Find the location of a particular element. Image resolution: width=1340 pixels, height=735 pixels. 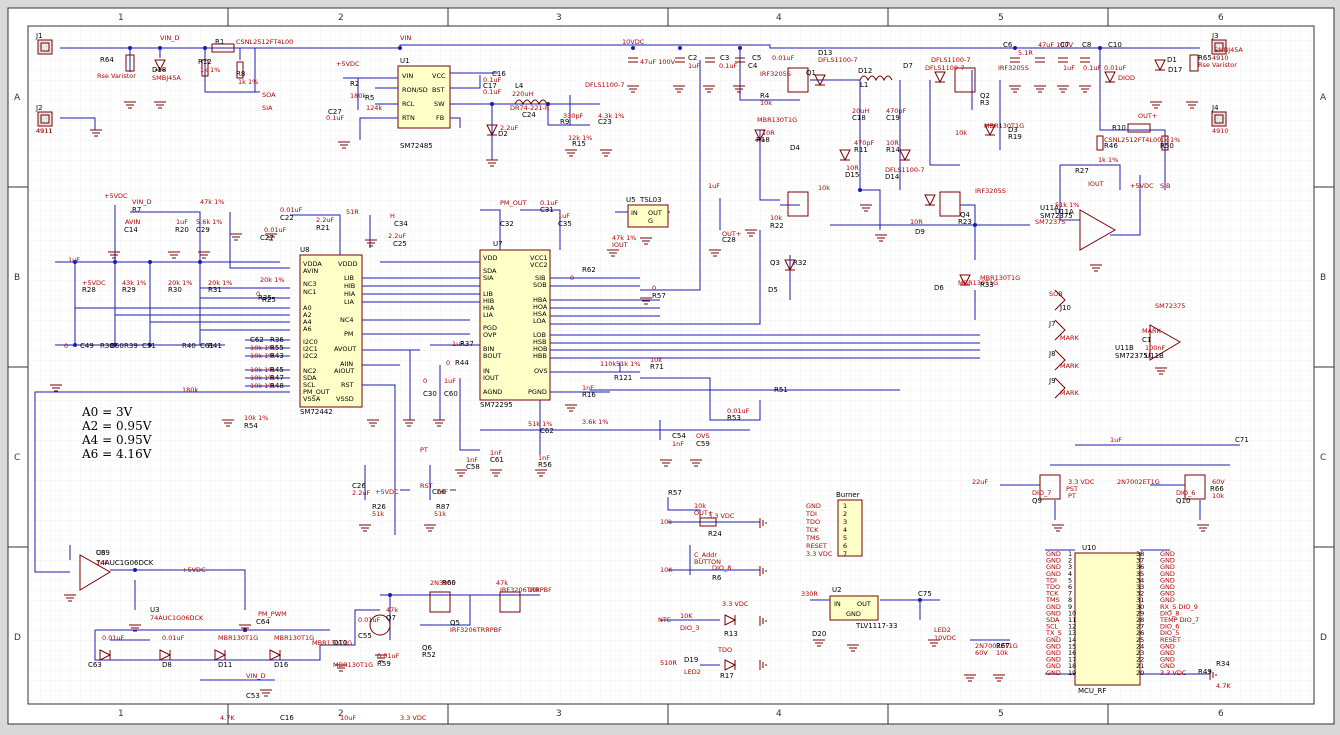

u8-pin-a6: A6 is located at coordinates (307, 329).